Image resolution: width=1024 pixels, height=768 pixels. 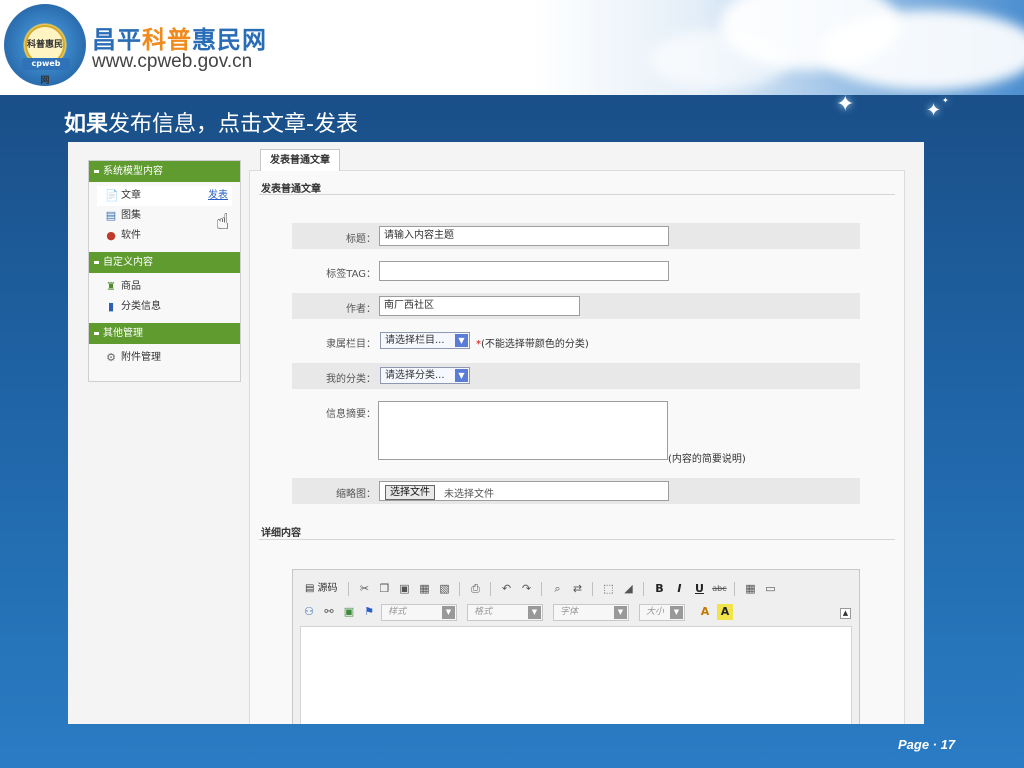 I want to click on collapse-toolbar-icon: ▲, so click(x=845, y=613).